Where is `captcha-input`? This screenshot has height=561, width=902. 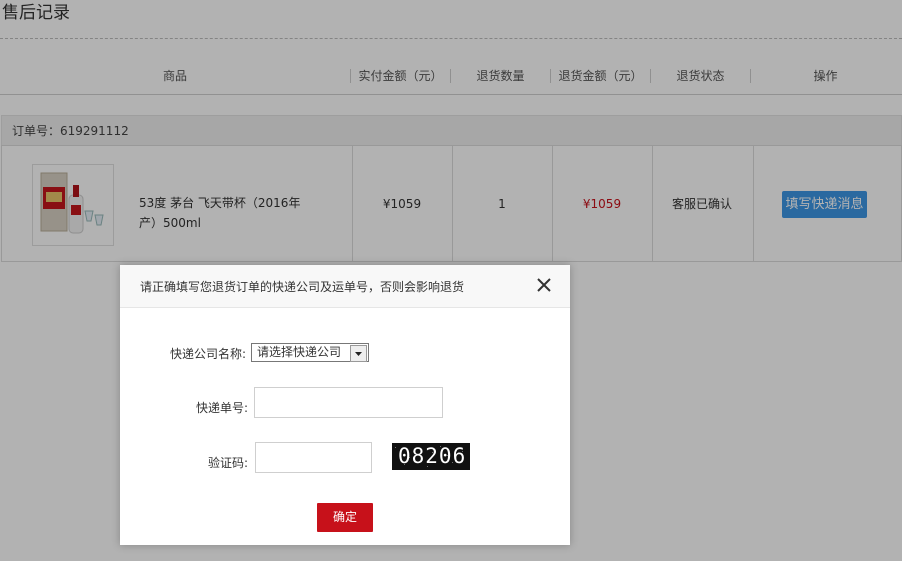
captcha-input is located at coordinates (313, 457).